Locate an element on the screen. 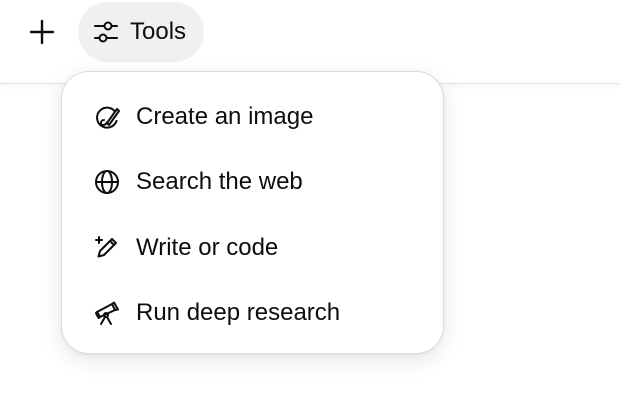 The image size is (620, 396). menu-item-write-code: Write or code is located at coordinates (252, 248).